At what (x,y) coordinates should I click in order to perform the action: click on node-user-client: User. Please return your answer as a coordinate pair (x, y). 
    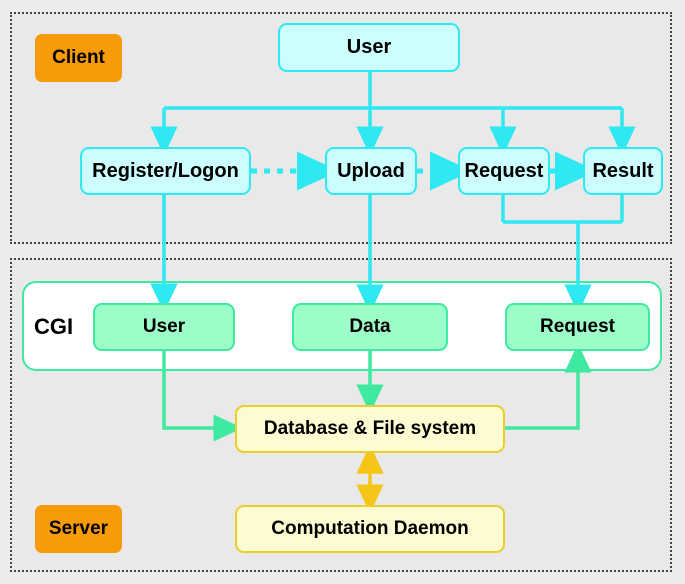
    Looking at the image, I should click on (369, 47).